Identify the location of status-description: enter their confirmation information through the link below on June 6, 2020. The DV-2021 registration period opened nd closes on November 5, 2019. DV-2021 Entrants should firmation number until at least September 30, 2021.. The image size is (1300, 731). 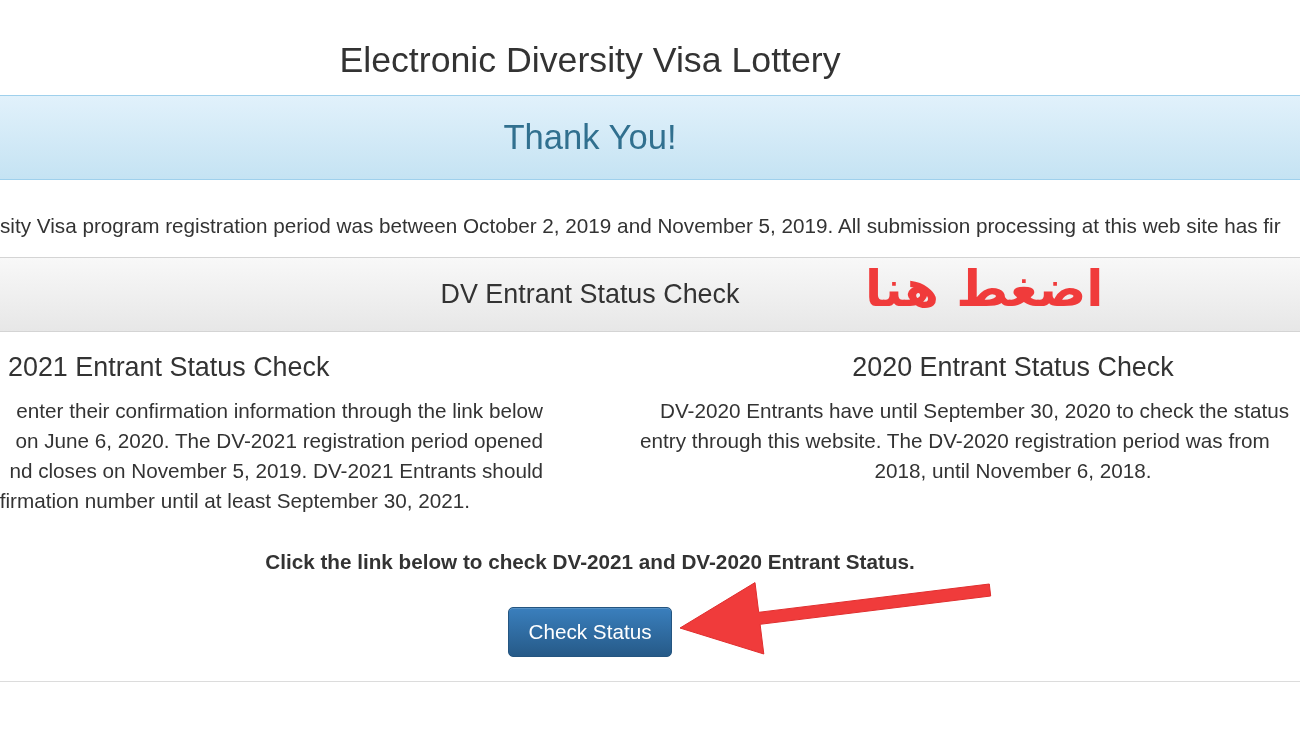
(271, 456).